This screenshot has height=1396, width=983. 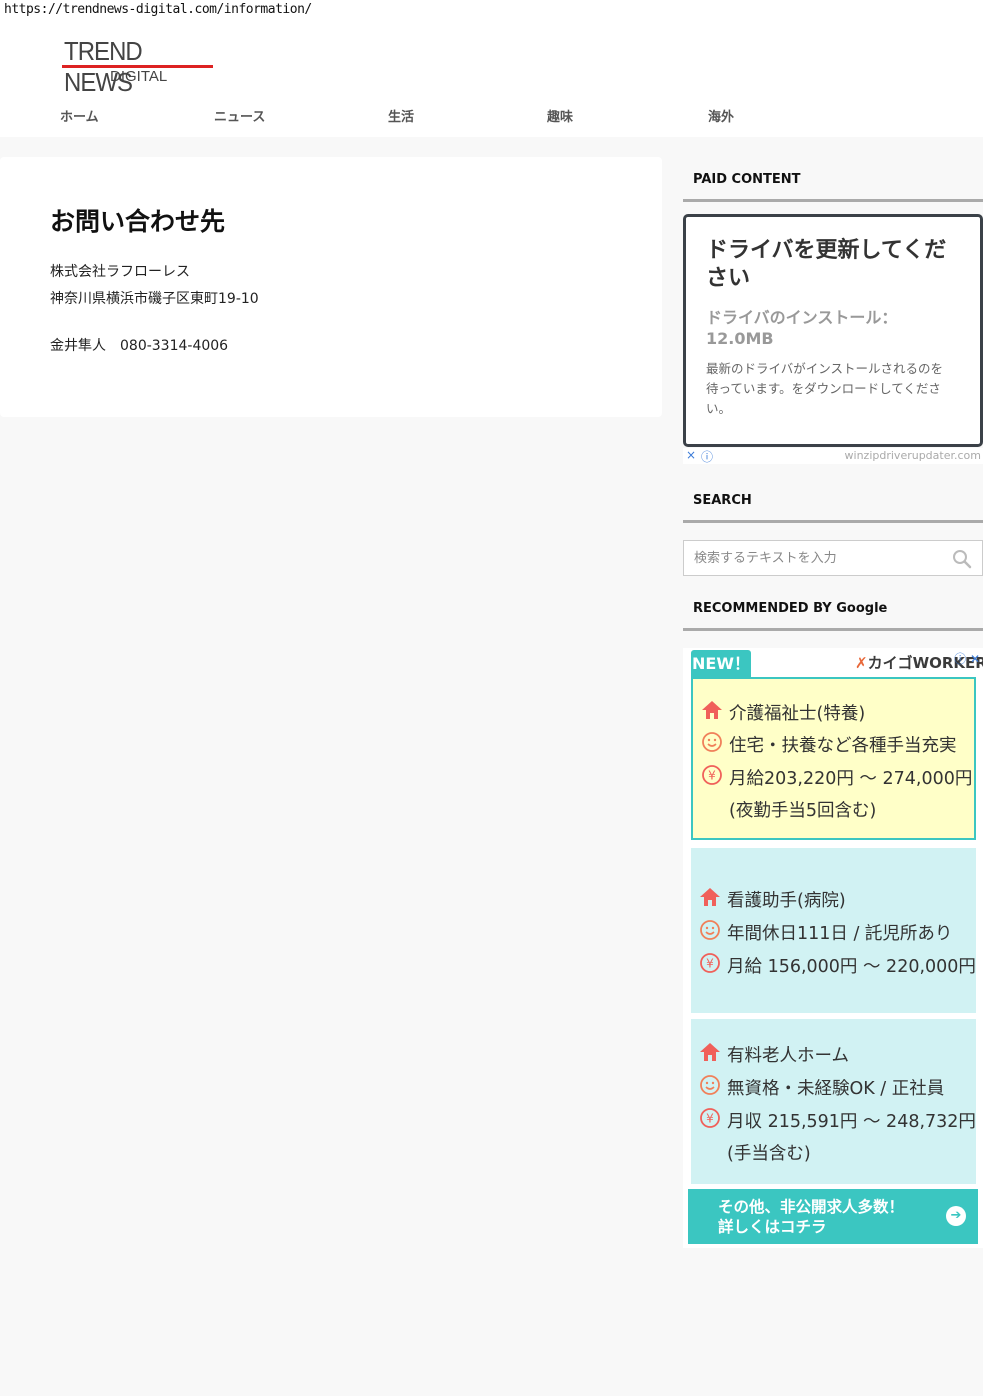 What do you see at coordinates (833, 187) in the screenshot?
I see `paid-content-heading: PAID CONTENT` at bounding box center [833, 187].